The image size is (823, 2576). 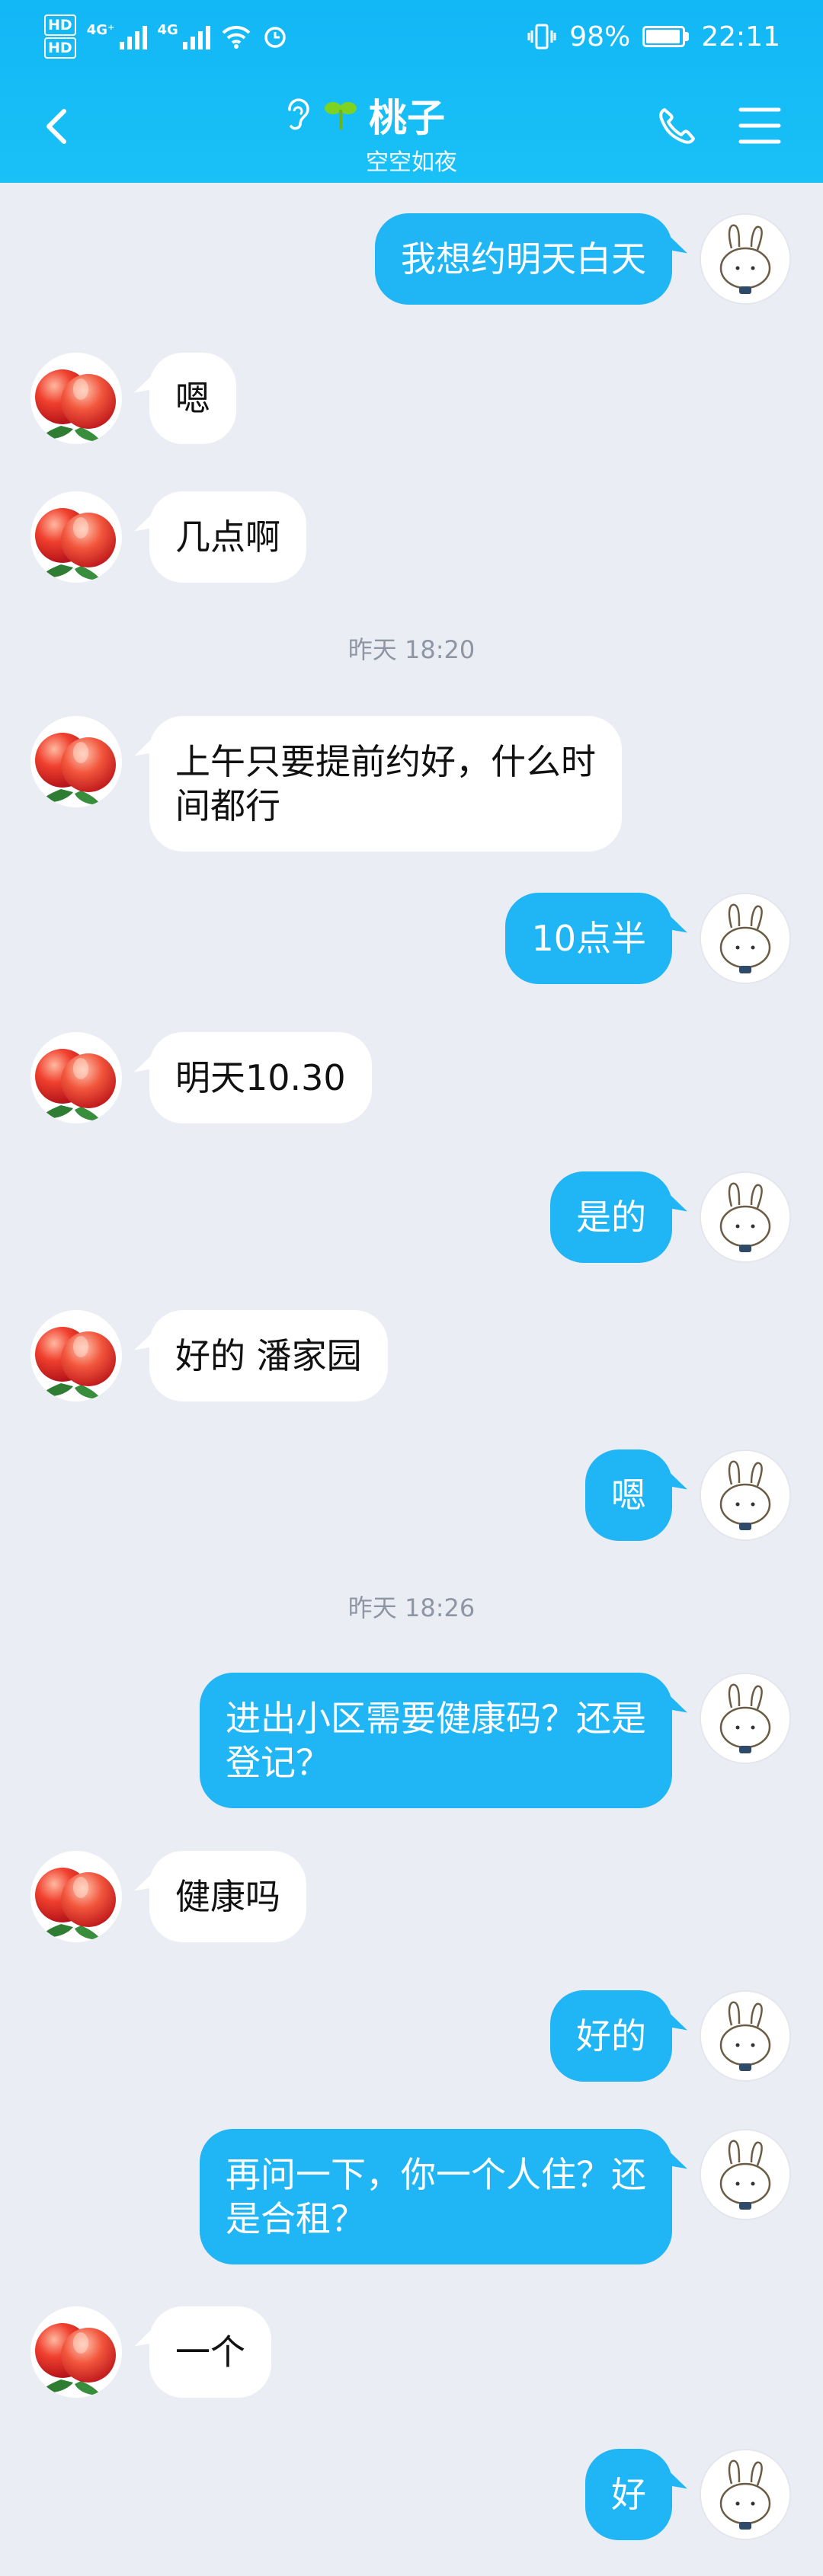 What do you see at coordinates (275, 37) in the screenshot?
I see `alarm-icon` at bounding box center [275, 37].